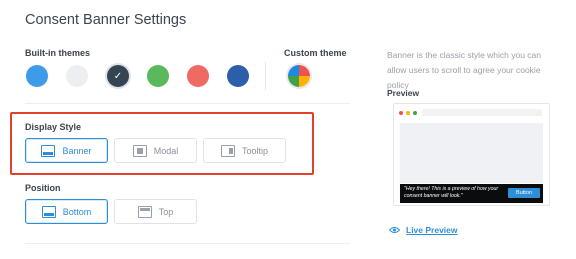 Image resolution: width=576 pixels, height=259 pixels. What do you see at coordinates (299, 76) in the screenshot?
I see `color-wheel-icon` at bounding box center [299, 76].